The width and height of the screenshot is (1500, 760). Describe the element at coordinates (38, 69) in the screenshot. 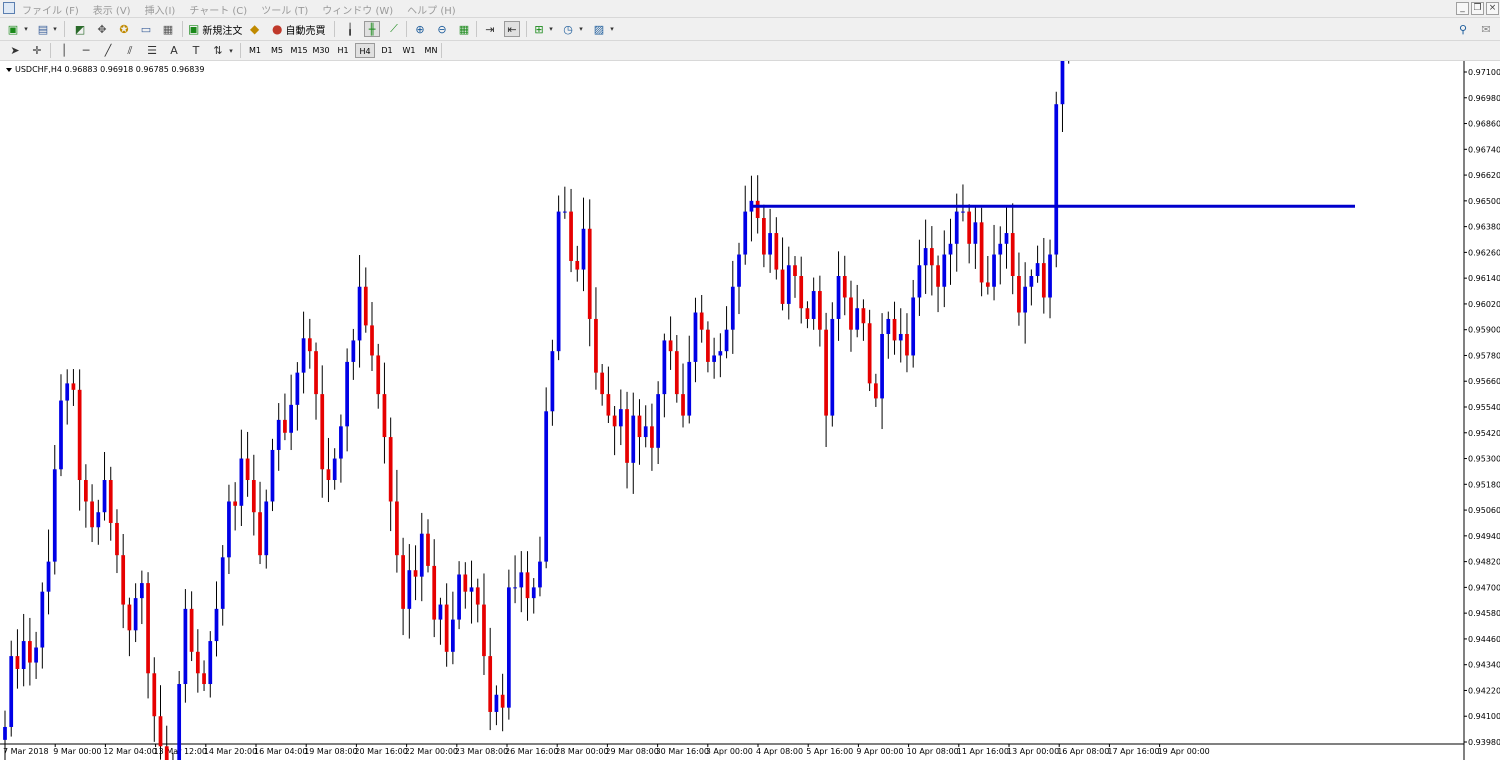

I see `symbol-label: USDCHF,H4` at that location.